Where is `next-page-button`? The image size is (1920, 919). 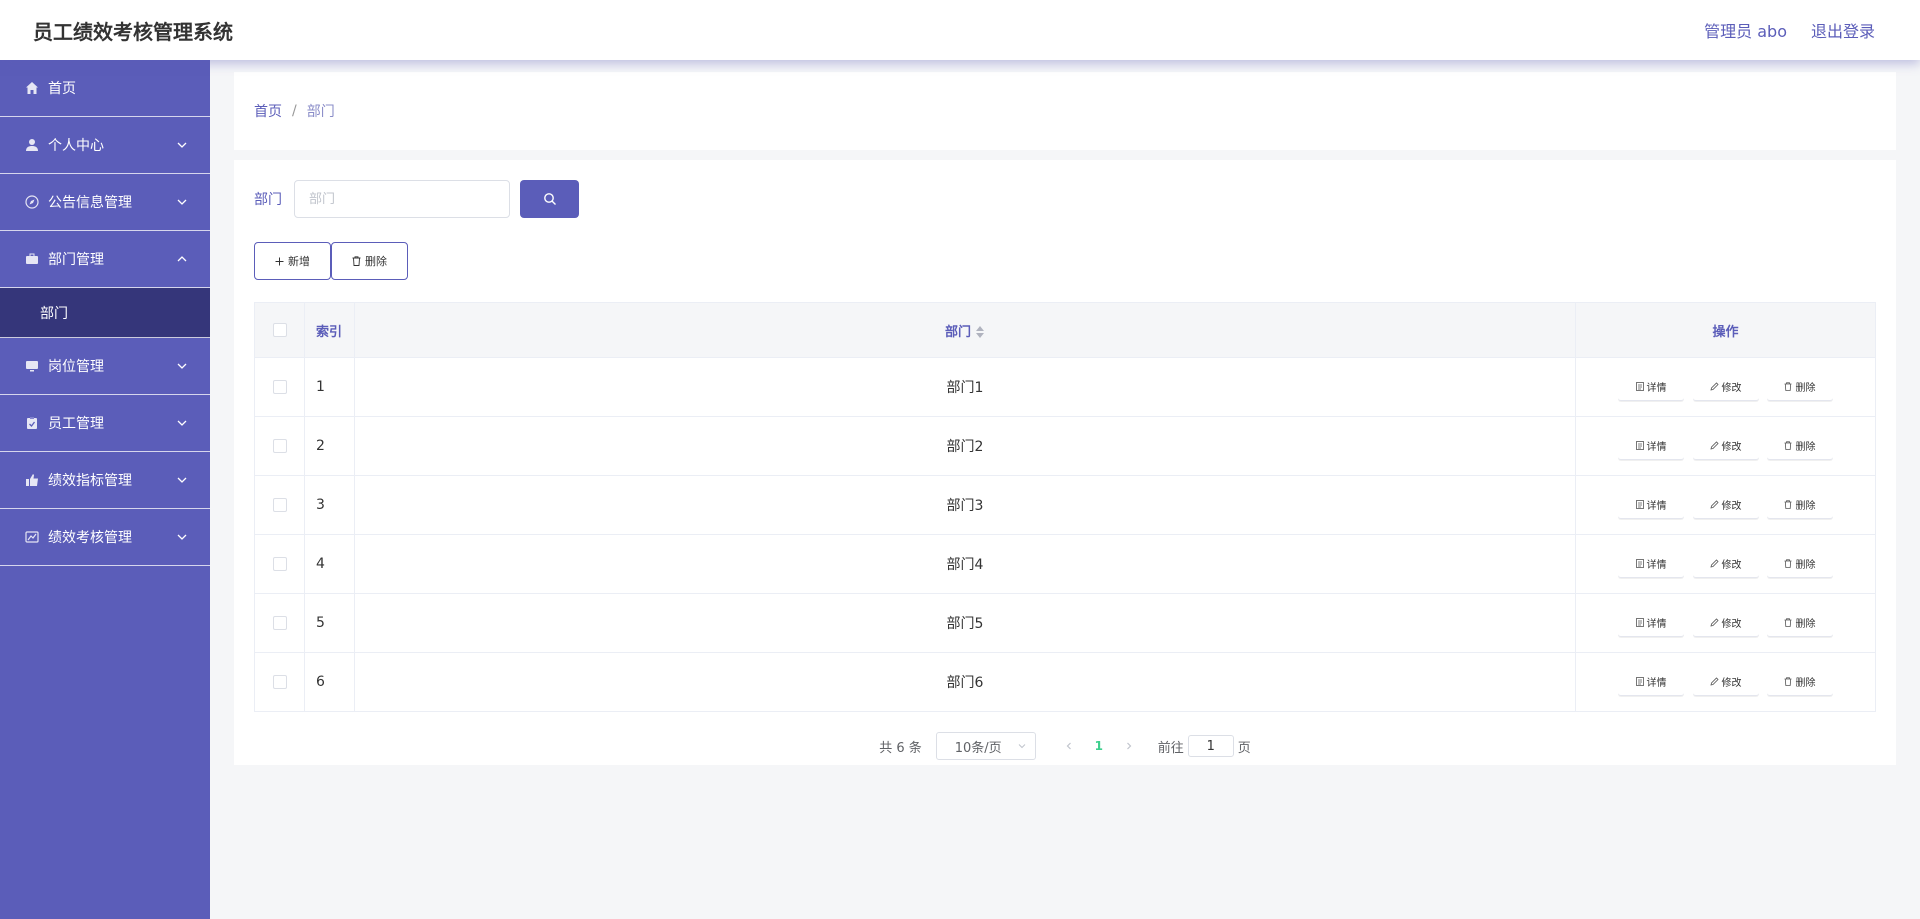 next-page-button is located at coordinates (1129, 746).